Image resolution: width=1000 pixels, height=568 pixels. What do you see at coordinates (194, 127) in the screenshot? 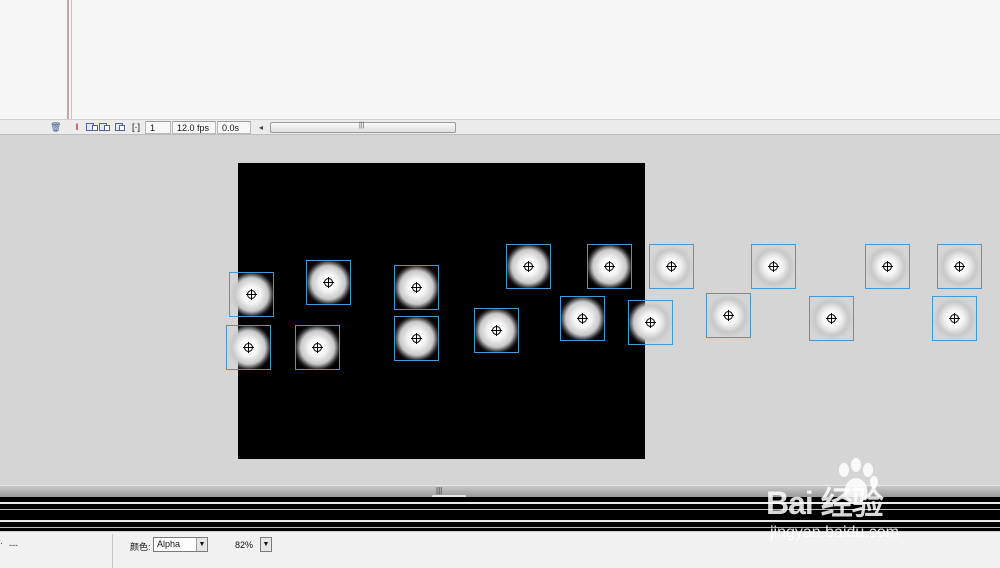
I see `frame-rate-field: 12.0 fps` at bounding box center [194, 127].